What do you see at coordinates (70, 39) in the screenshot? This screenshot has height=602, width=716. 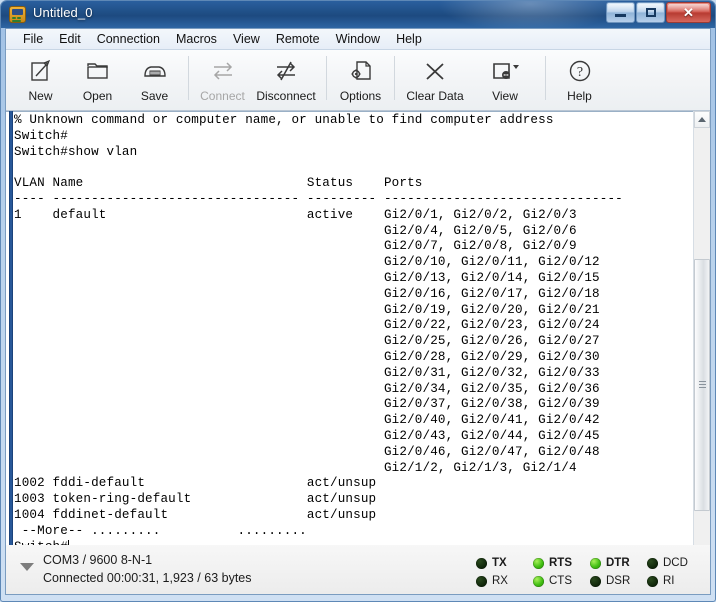 I see `menu-edit: Edit` at bounding box center [70, 39].